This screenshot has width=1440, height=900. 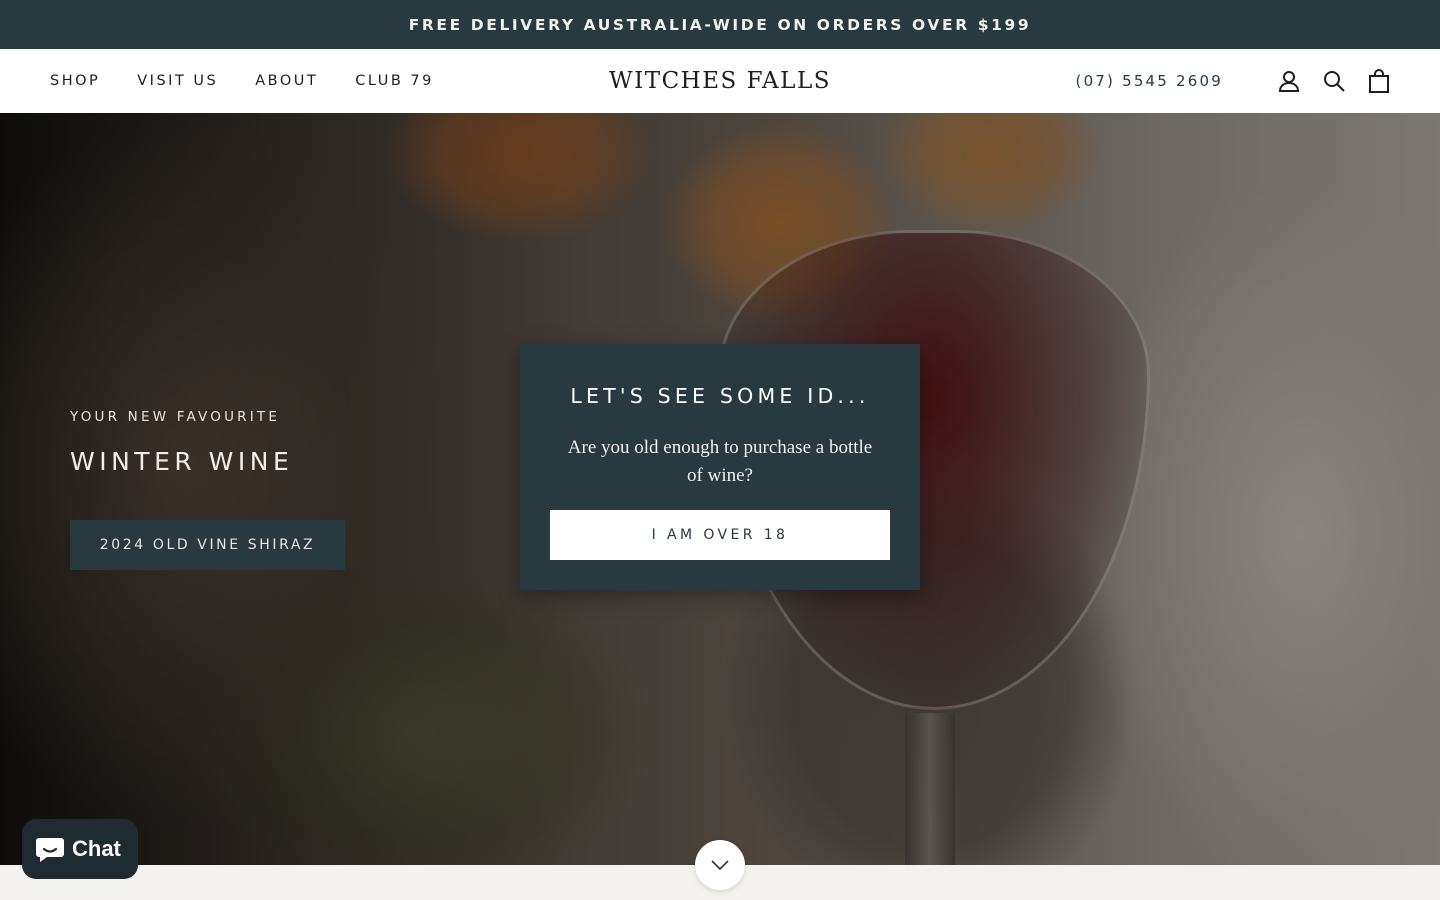 I want to click on main-nav: SHOP VISIT US ABOUT CLUB 79, so click(x=260, y=81).